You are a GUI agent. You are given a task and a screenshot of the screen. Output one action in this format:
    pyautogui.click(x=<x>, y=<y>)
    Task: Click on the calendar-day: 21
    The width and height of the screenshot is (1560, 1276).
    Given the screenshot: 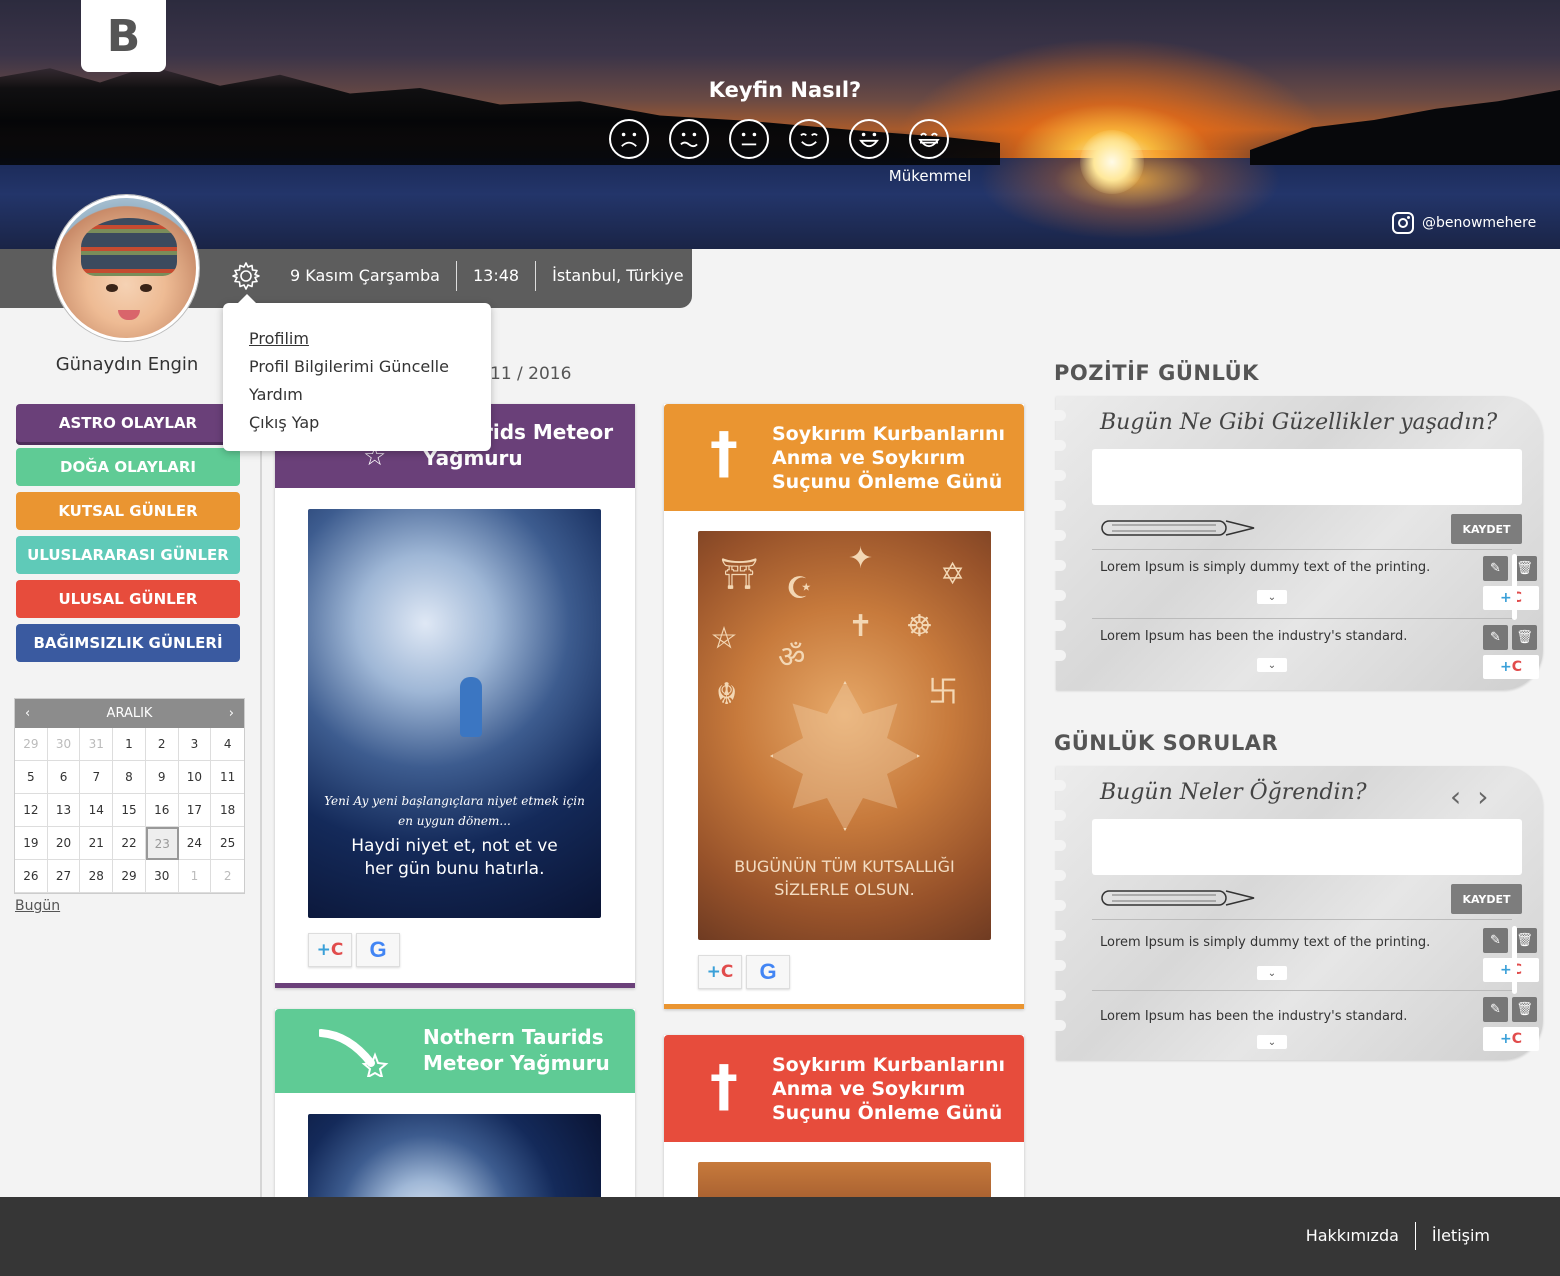 What is the action you would take?
    pyautogui.click(x=97, y=843)
    